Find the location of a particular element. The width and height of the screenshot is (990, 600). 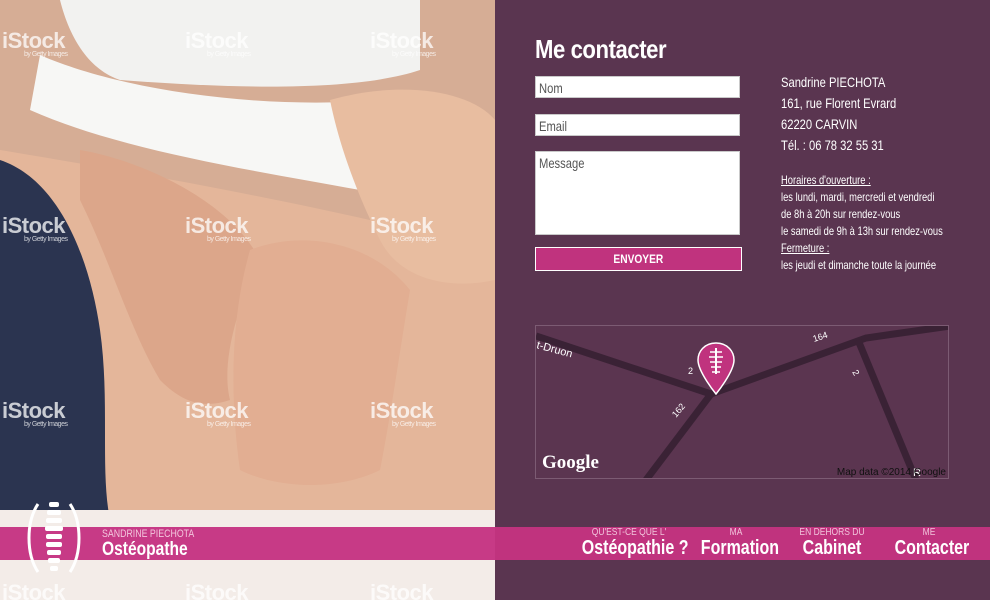

address-name: Sandrine PIECHOTA is located at coordinates (833, 82).